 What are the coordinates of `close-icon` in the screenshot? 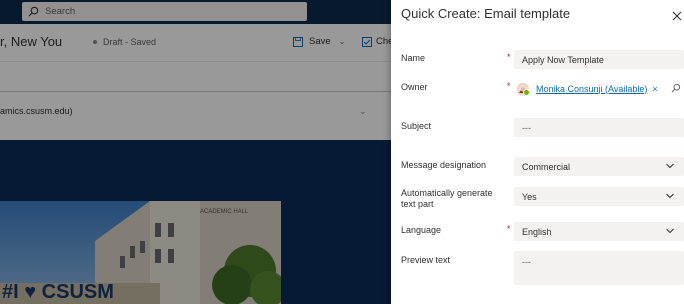 It's located at (677, 16).